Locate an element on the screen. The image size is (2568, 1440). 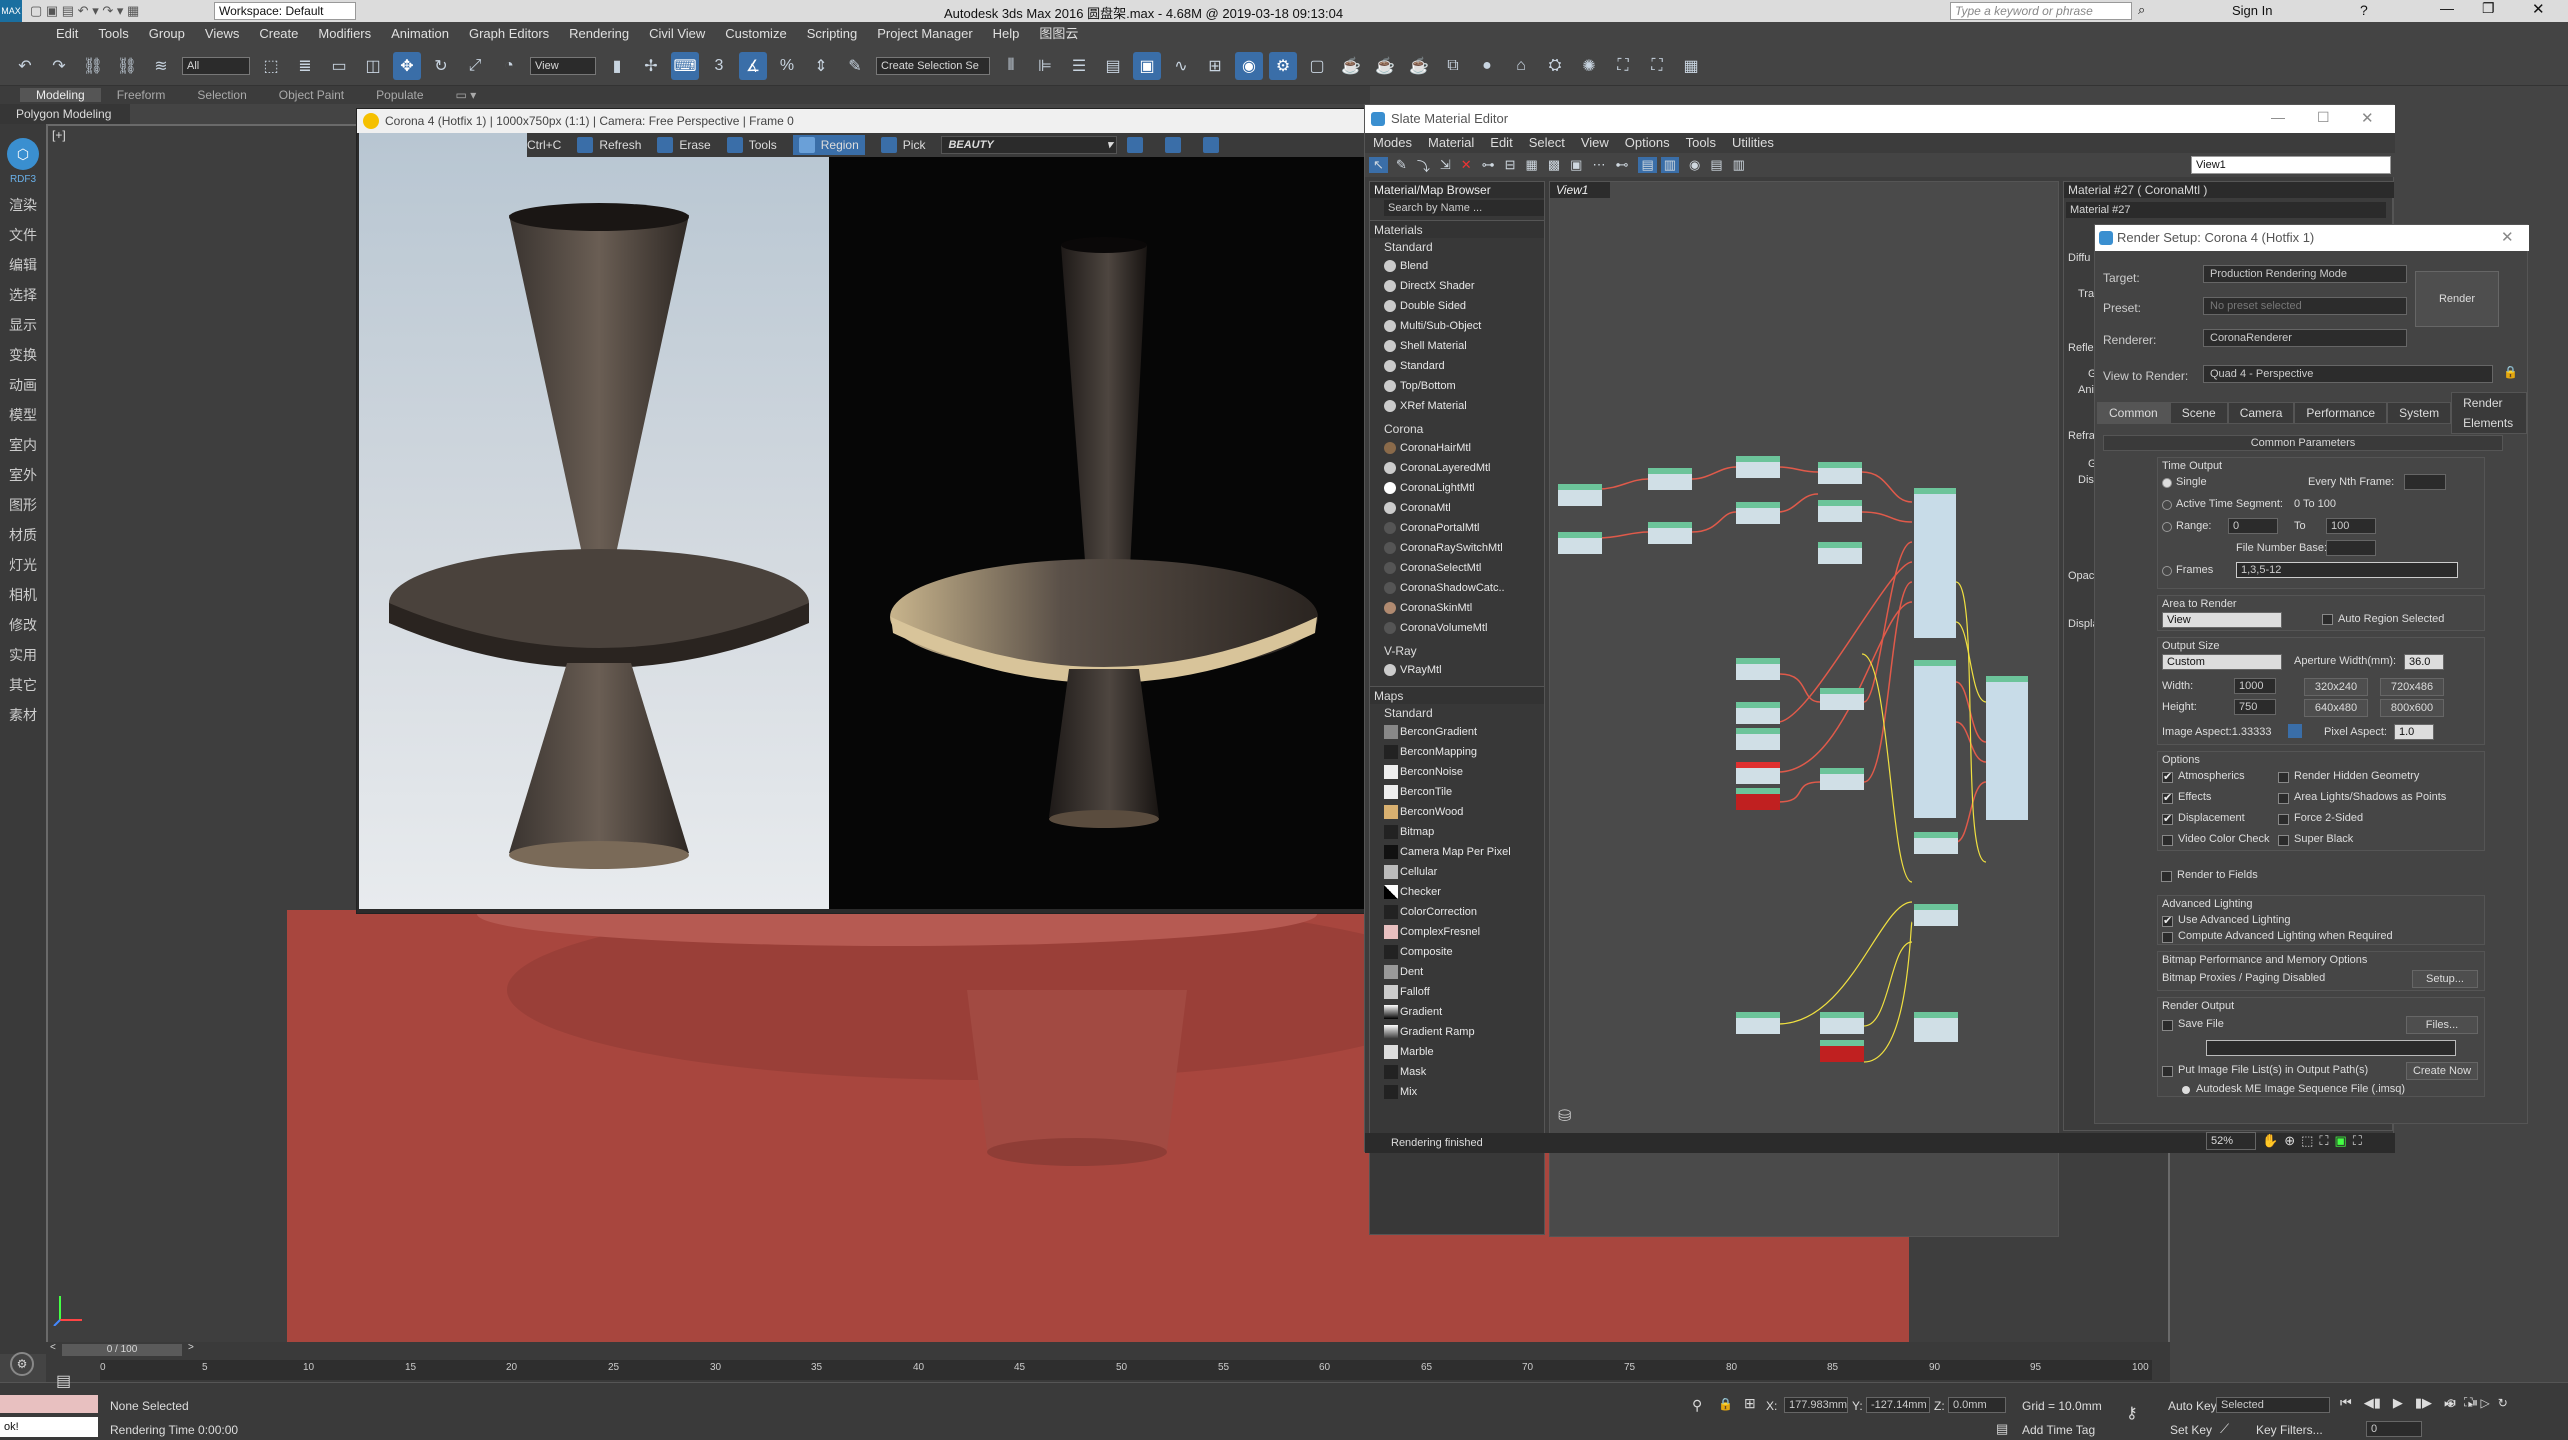
browser-item: Falloff is located at coordinates (1457, 992).